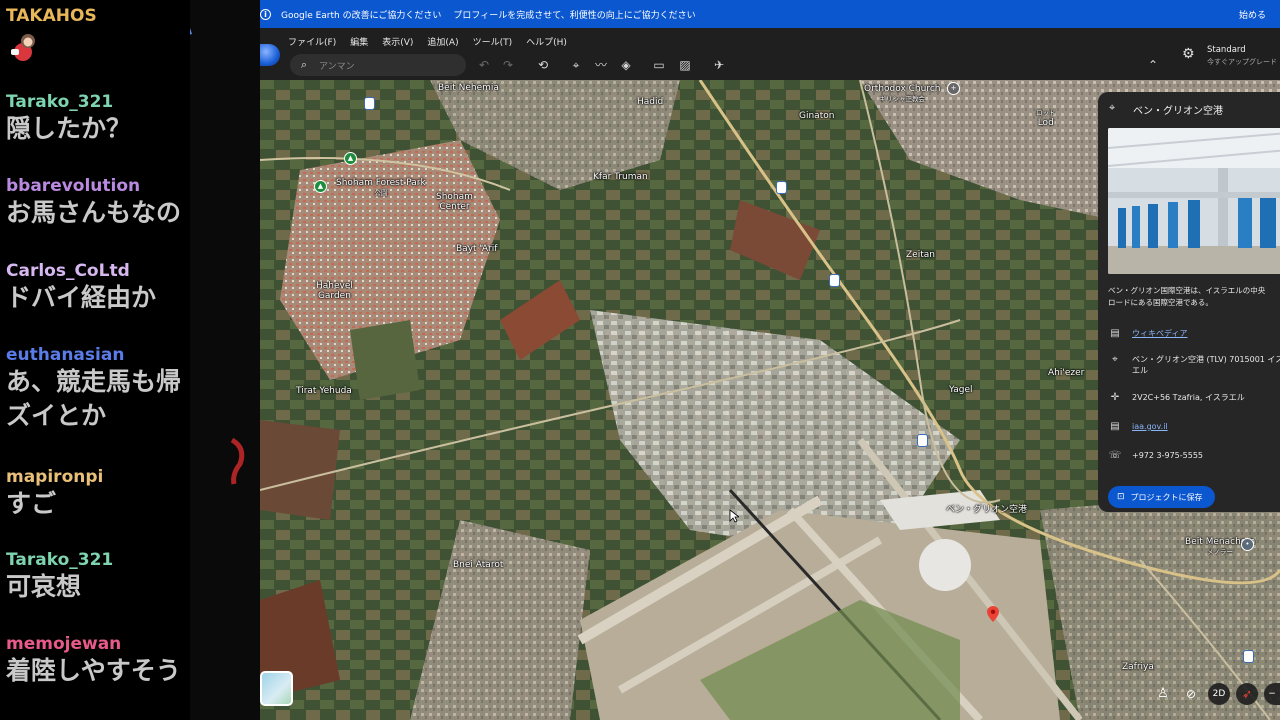 This screenshot has height=720, width=1280. I want to click on chat-text: 着陸しやすそう, so click(93, 670).